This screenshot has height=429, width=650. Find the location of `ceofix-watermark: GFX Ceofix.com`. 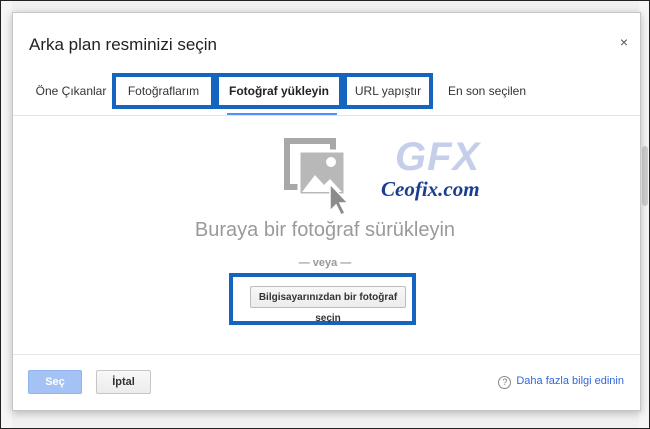

ceofix-watermark: GFX Ceofix.com is located at coordinates (438, 172).